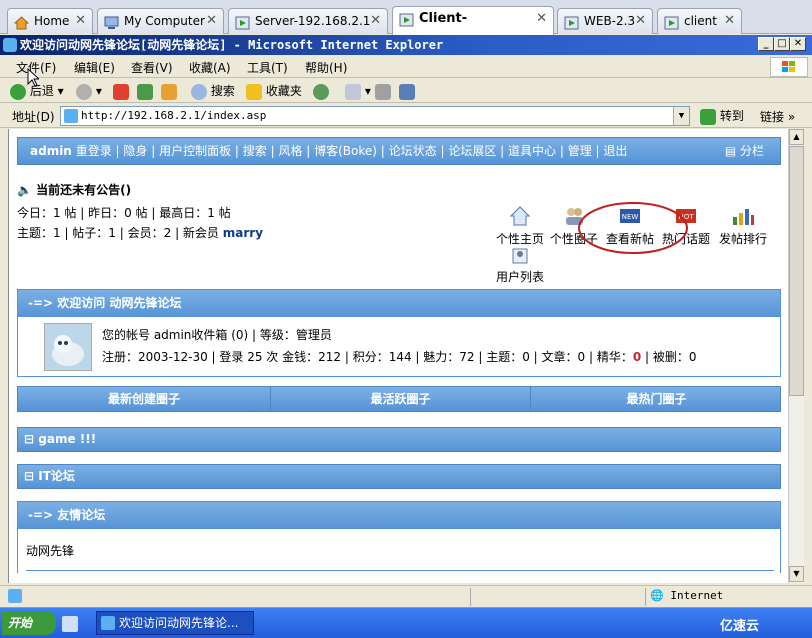 The width and height of the screenshot is (812, 638). What do you see at coordinates (89, 91) in the screenshot?
I see `forward-button: ▾` at bounding box center [89, 91].